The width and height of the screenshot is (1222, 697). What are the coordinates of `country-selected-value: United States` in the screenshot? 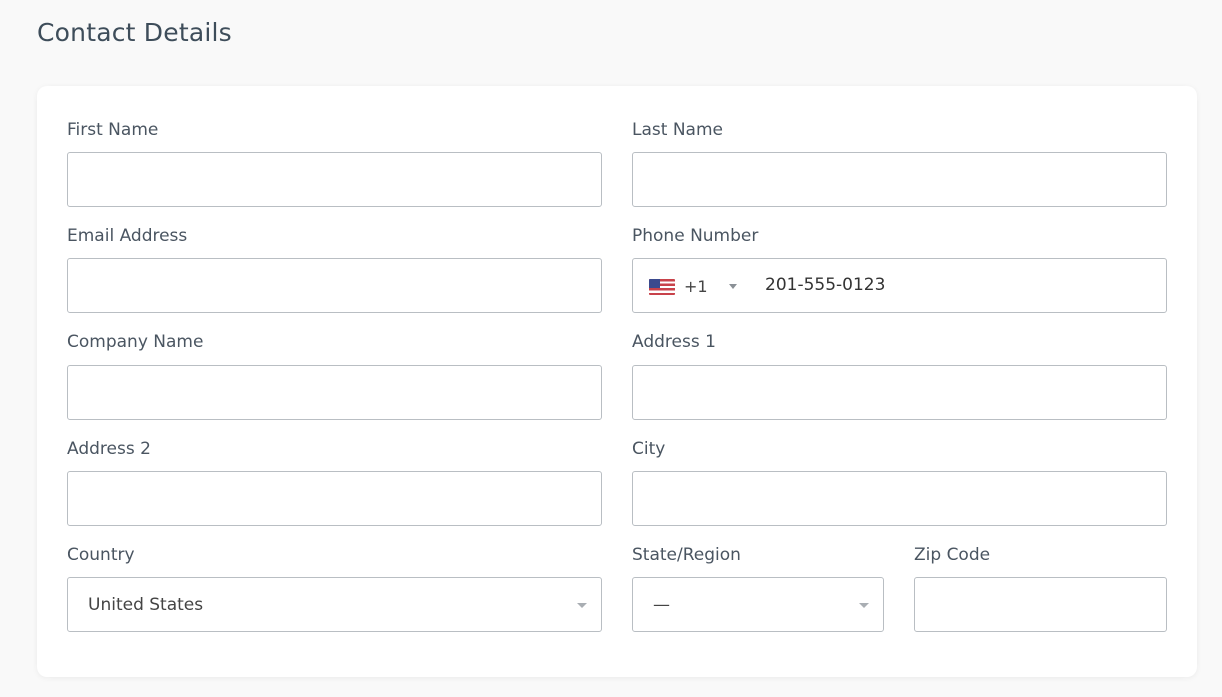 It's located at (146, 605).